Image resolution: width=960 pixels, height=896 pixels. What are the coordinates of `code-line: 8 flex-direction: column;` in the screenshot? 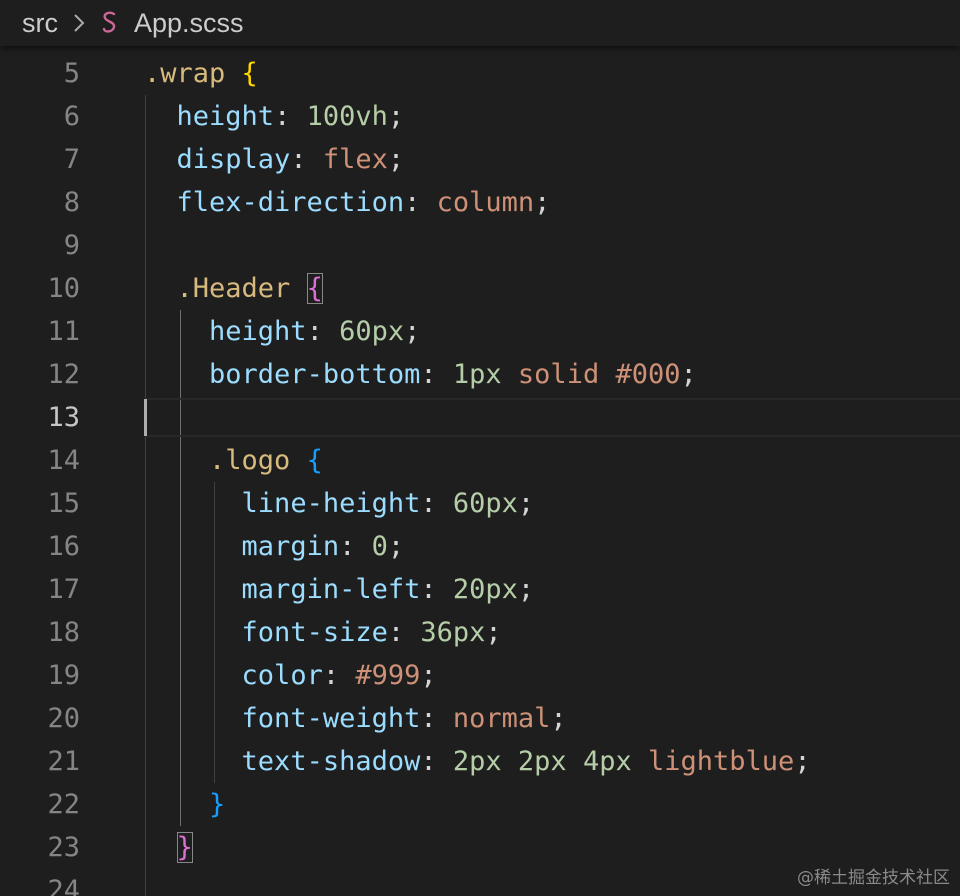 It's located at (480, 202).